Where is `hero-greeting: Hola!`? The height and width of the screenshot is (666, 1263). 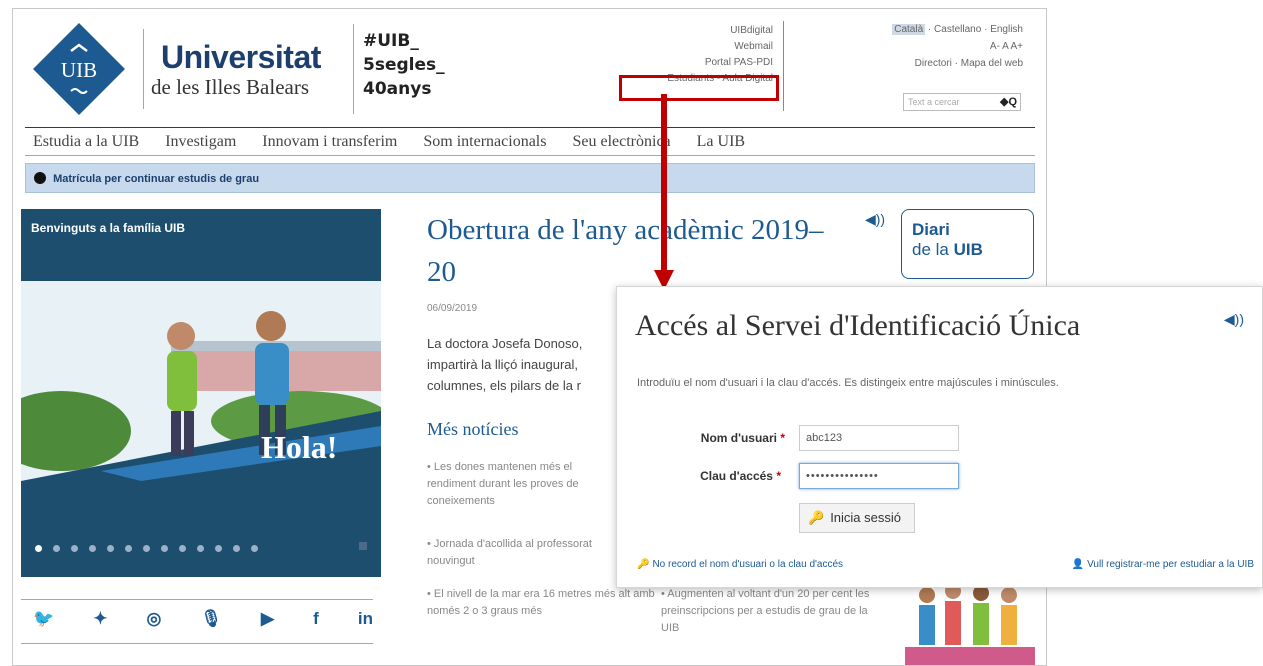 hero-greeting: Hola! is located at coordinates (299, 447).